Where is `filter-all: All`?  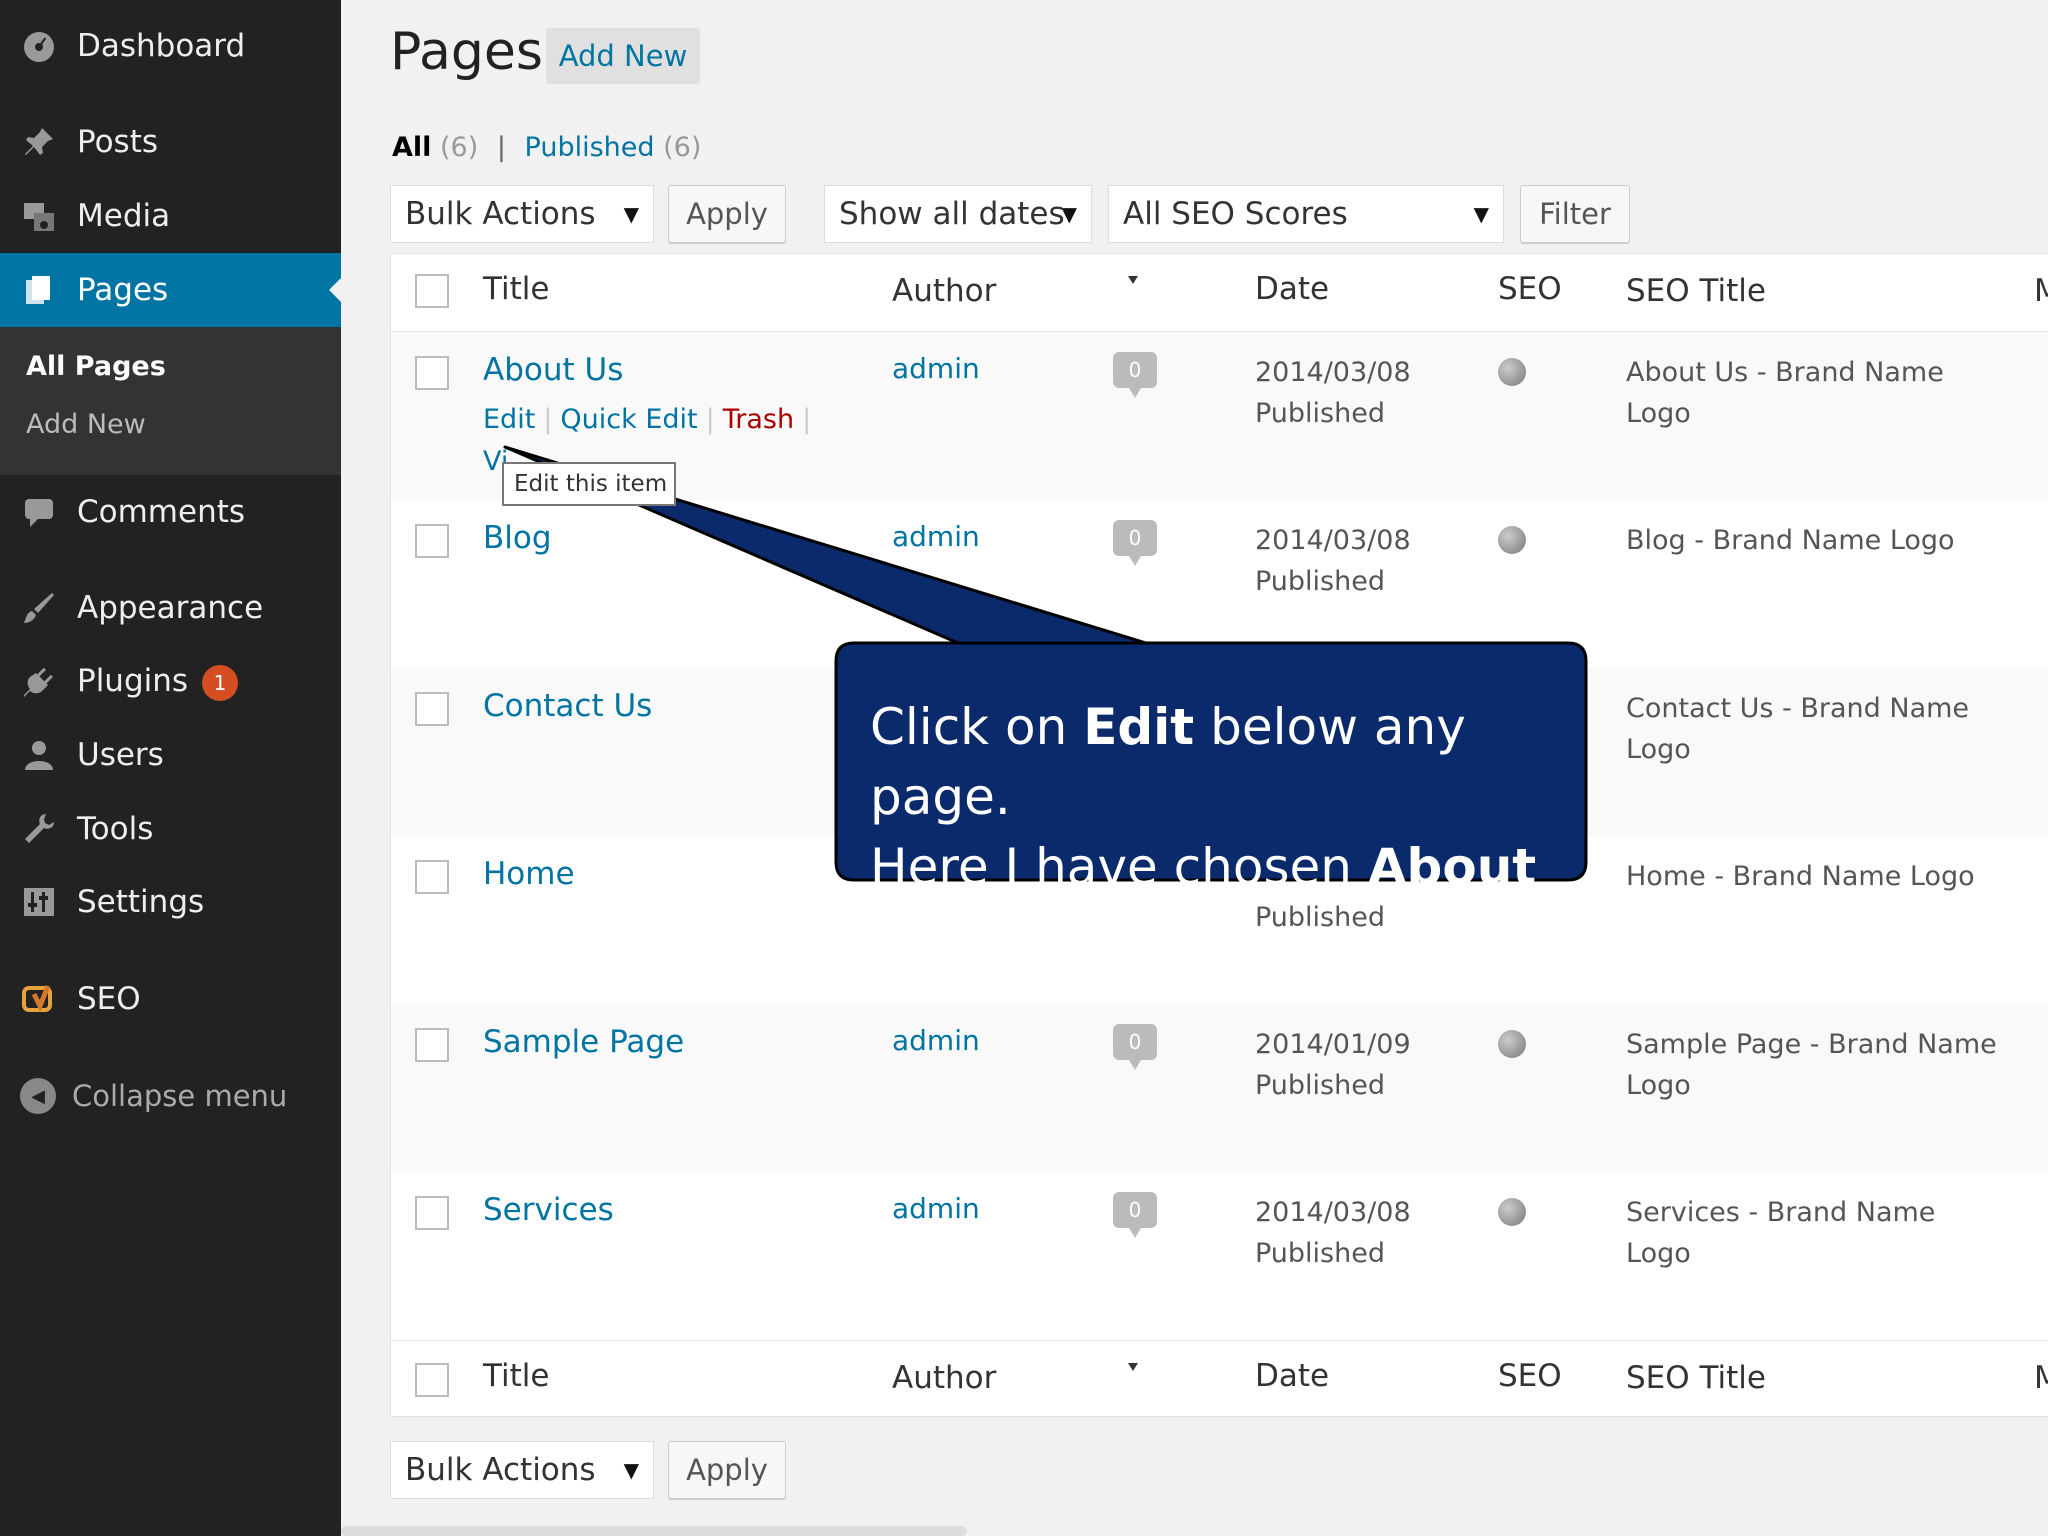
filter-all: All is located at coordinates (411, 147).